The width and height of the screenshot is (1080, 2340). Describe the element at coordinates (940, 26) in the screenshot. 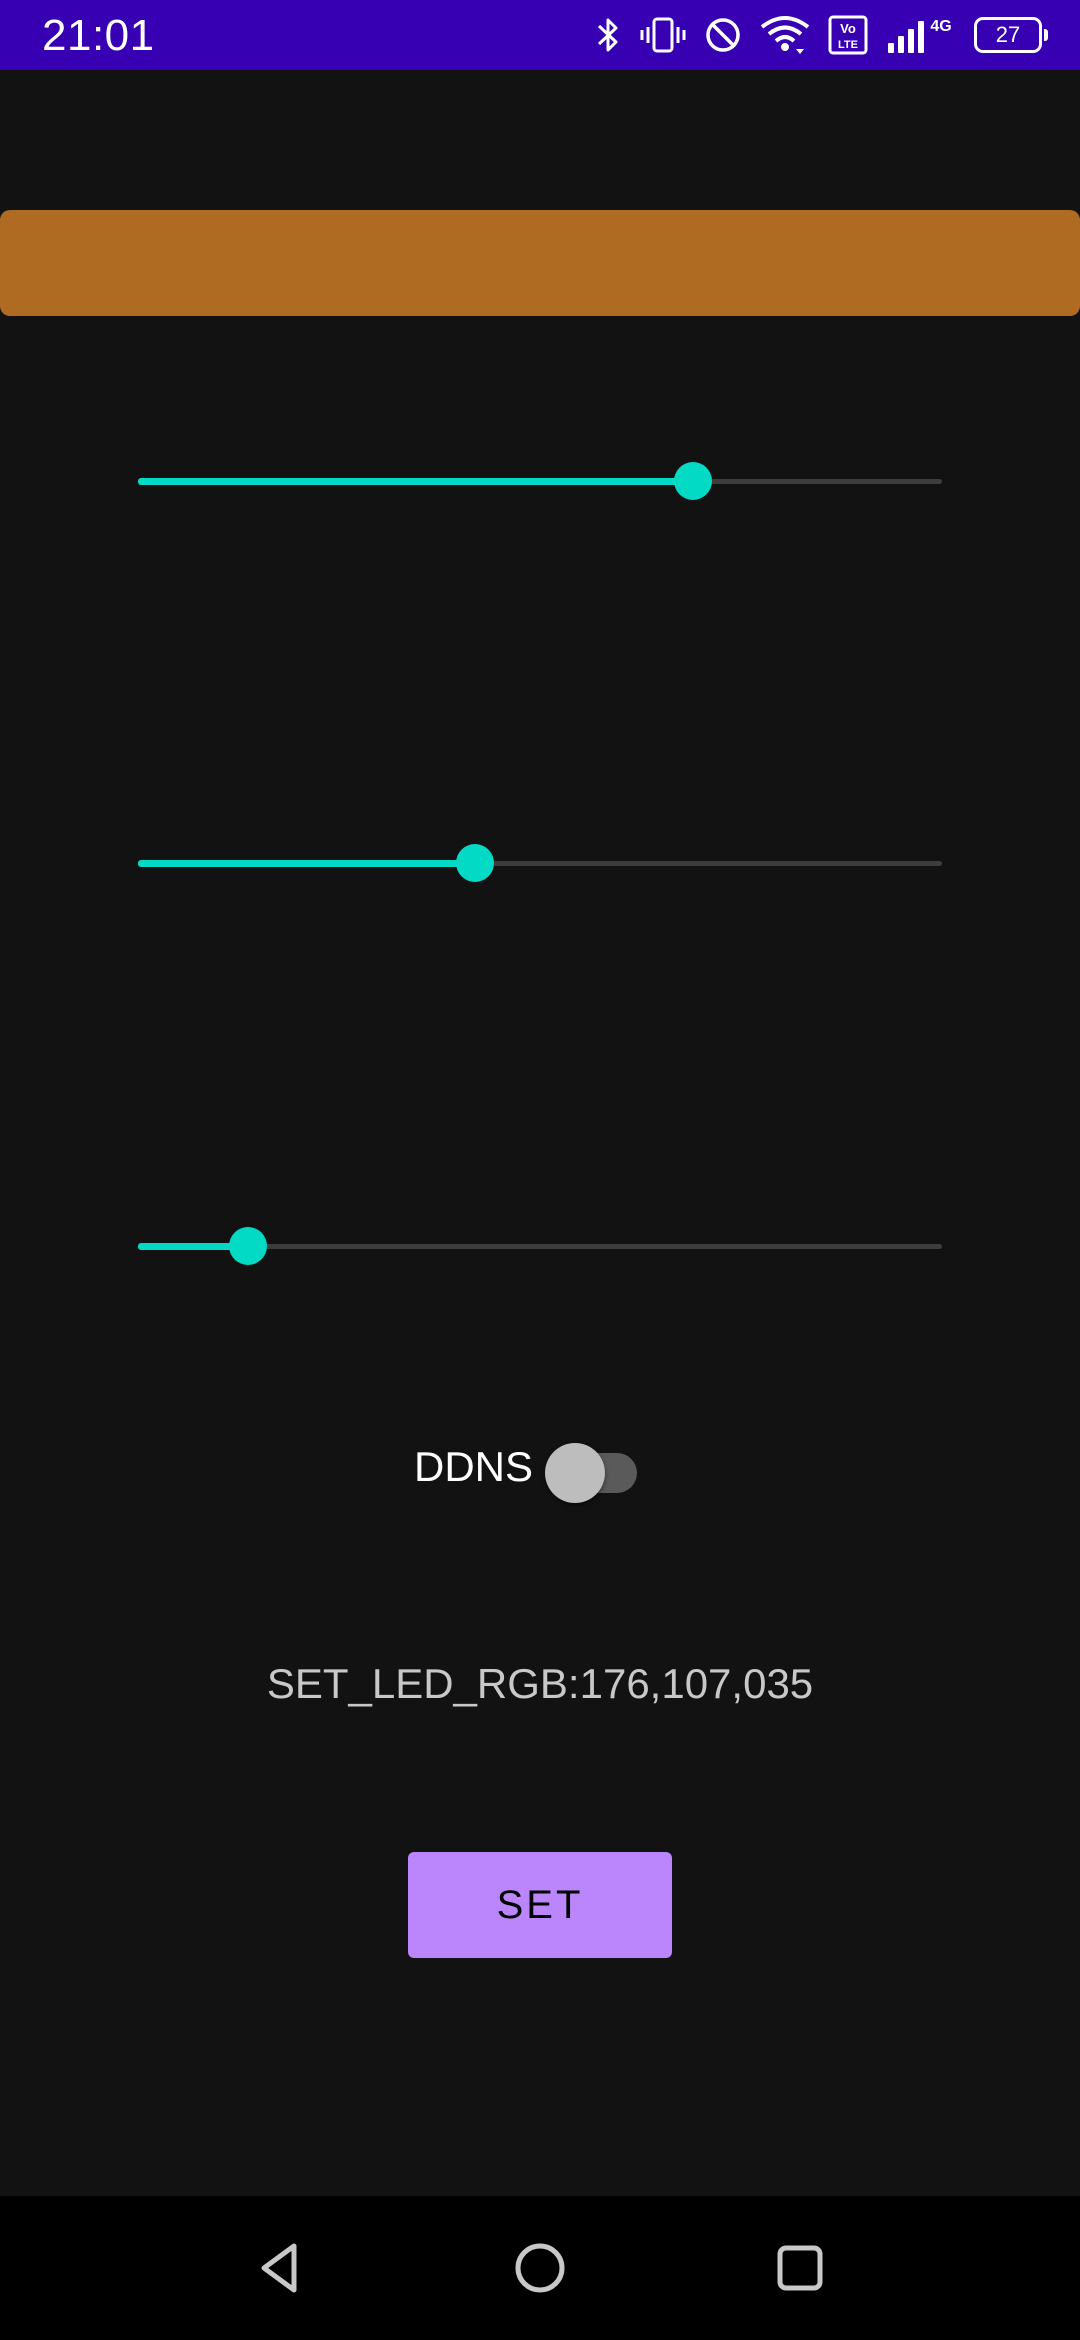

I see `svg-text: 4G` at that location.